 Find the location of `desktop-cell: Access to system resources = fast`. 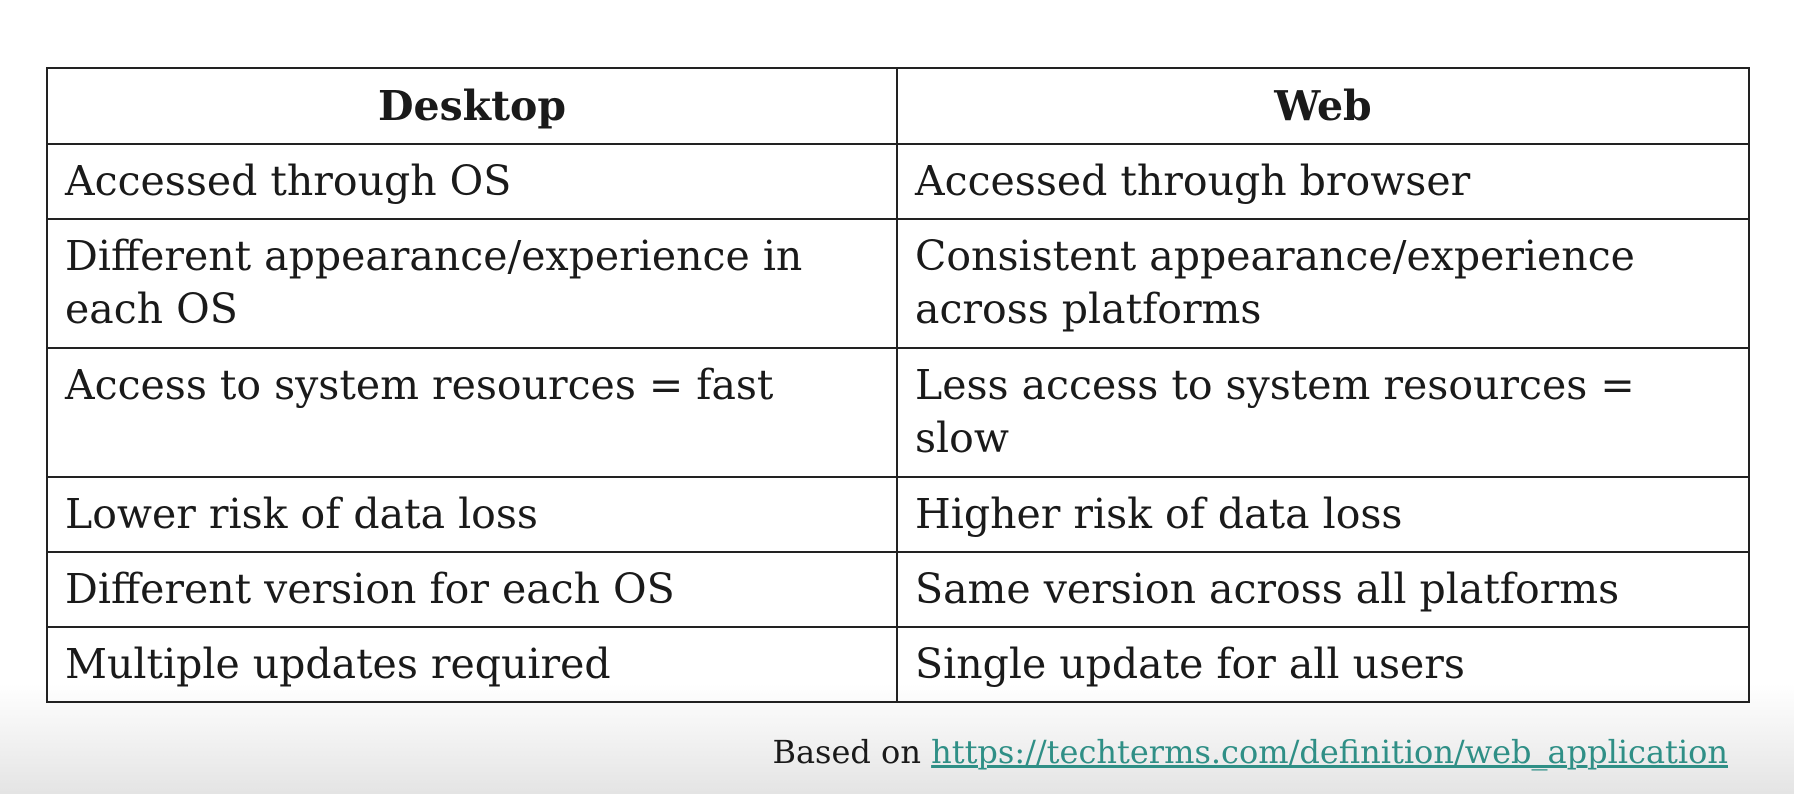

desktop-cell: Access to system resources = fast is located at coordinates (472, 412).